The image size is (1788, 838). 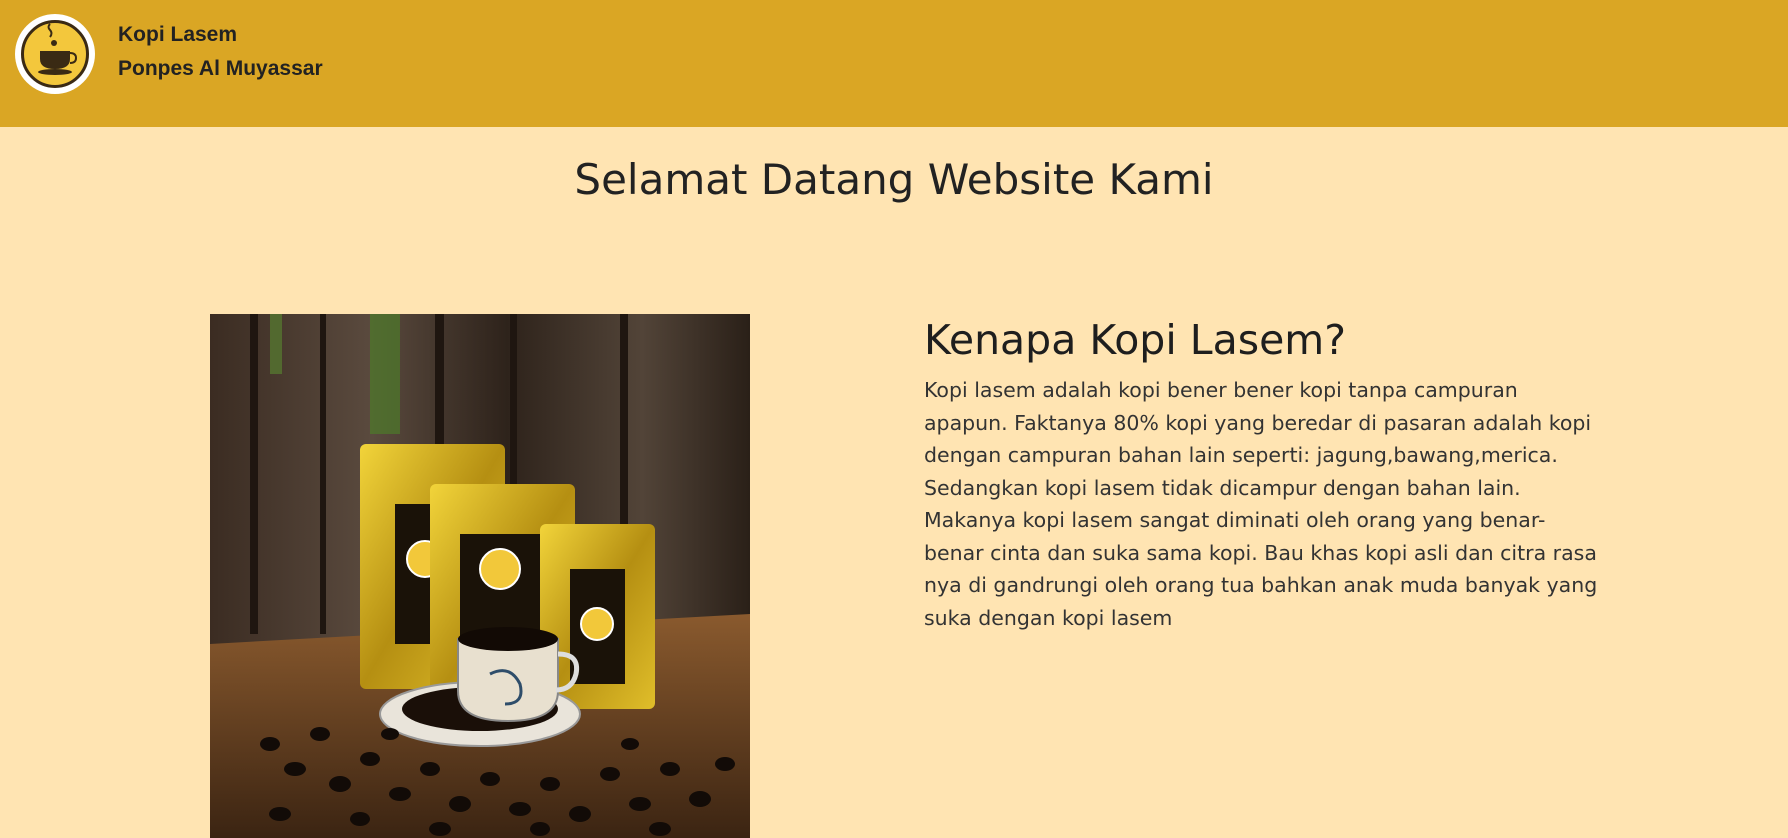 I want to click on brand-subtitle: Ponpes Al Muyassar, so click(x=220, y=69).